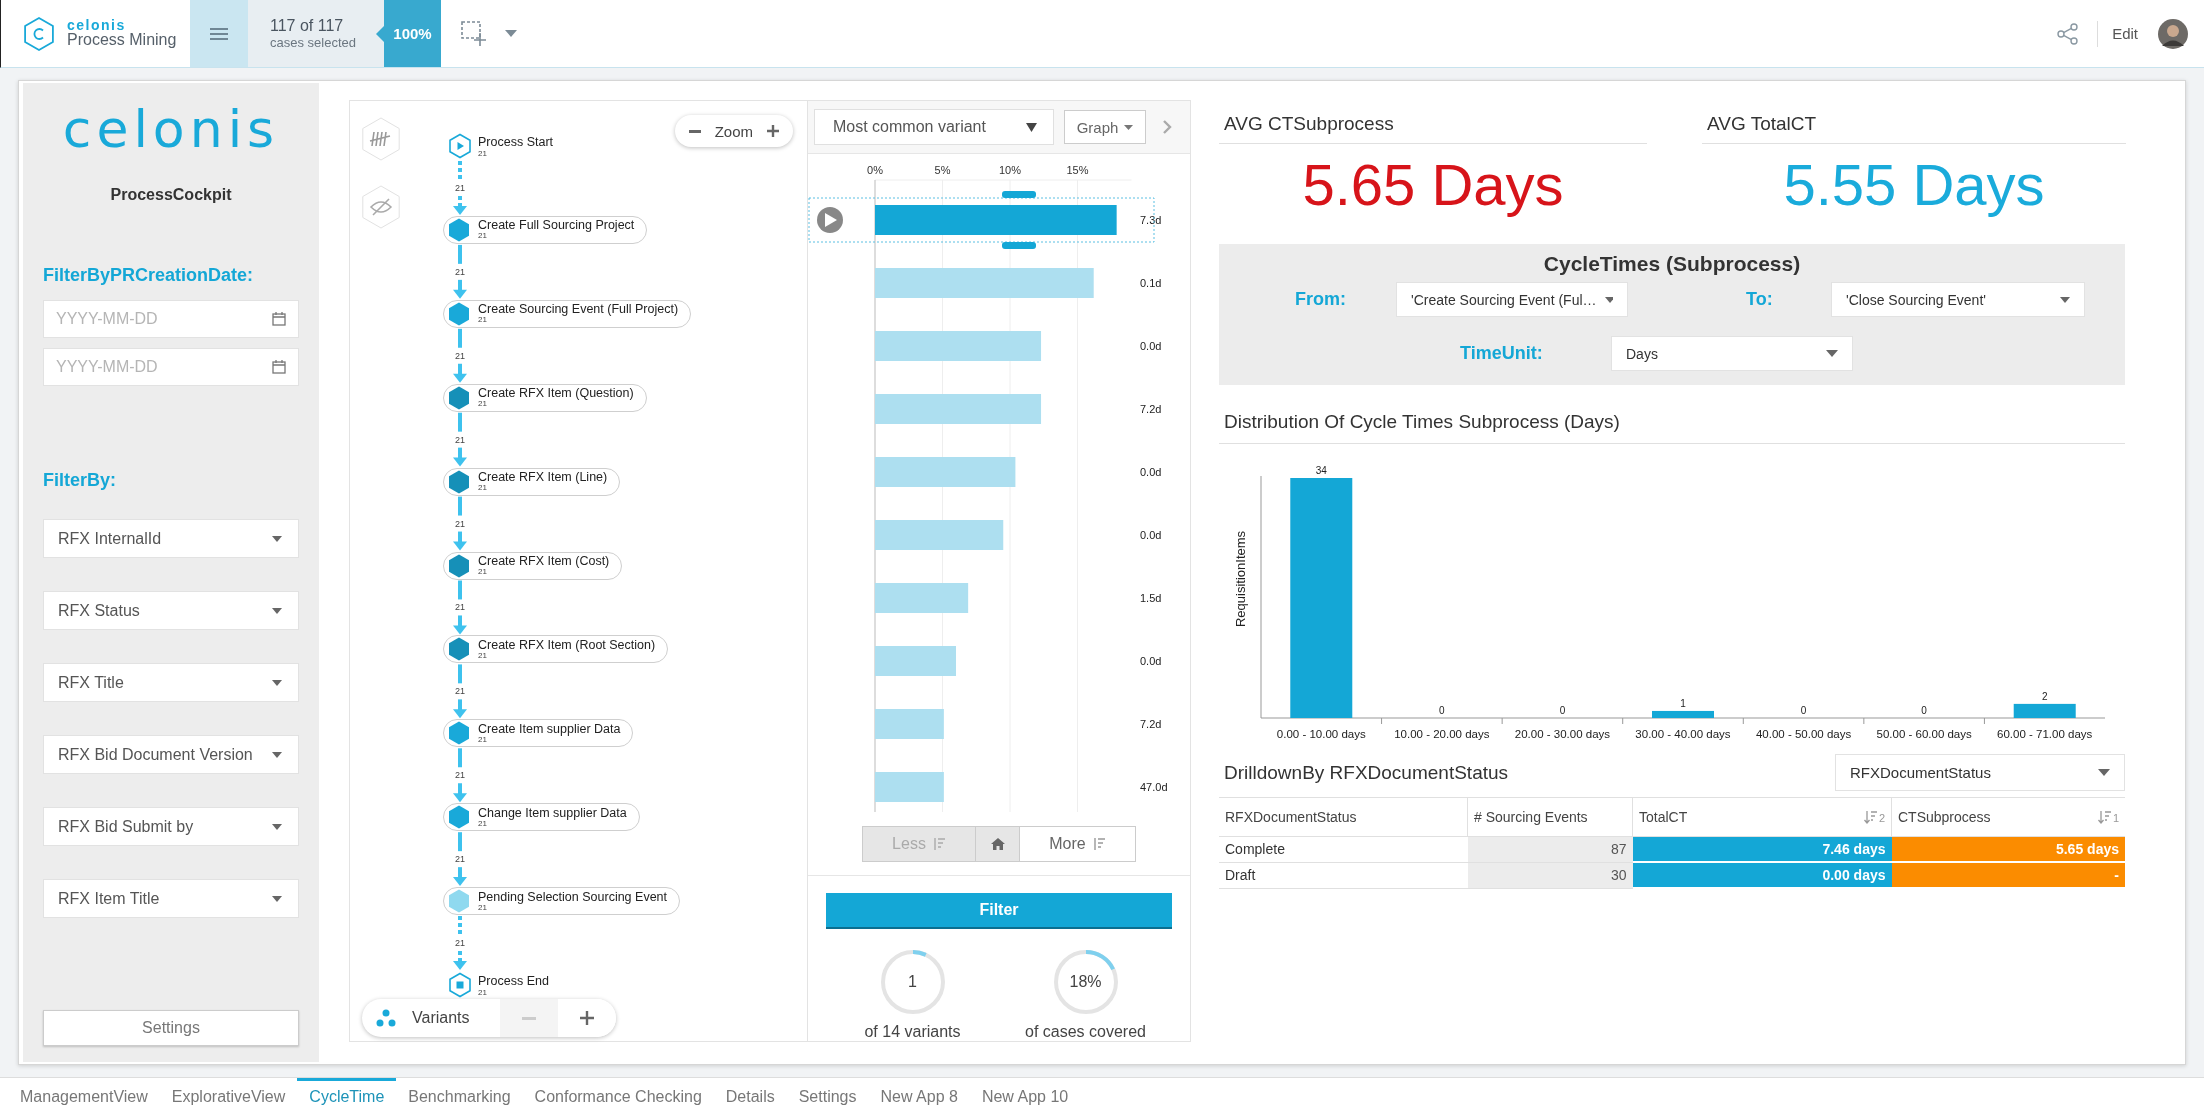 This screenshot has width=2204, height=1112. Describe the element at coordinates (561, 901) in the screenshot. I see `activity-node: Pending Selection Sourcing Event 21` at that location.